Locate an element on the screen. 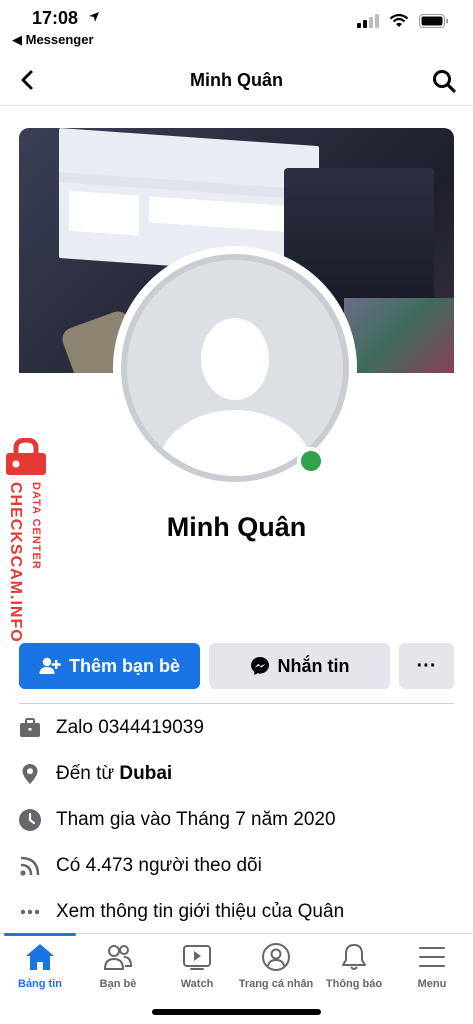  tab-notifications-label: Thông báo is located at coordinates (354, 984).